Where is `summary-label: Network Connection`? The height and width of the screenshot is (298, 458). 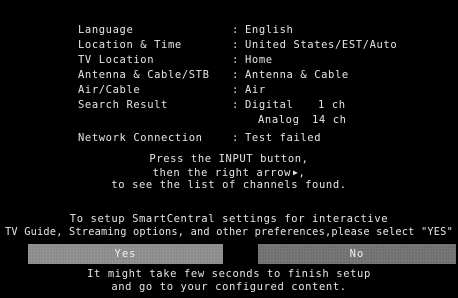
summary-label: Network Connection is located at coordinates (140, 138).